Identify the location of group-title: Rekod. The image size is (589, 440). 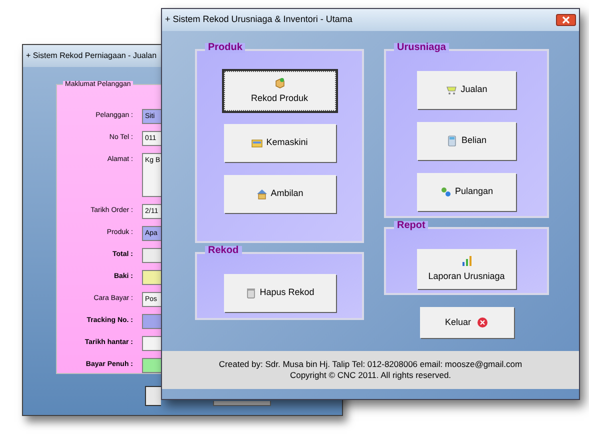
(223, 251).